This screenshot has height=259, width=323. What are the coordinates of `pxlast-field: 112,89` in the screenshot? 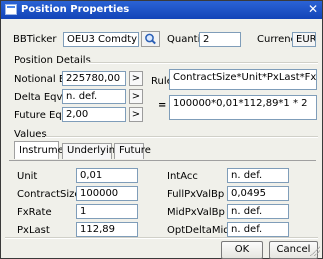 It's located at (107, 229).